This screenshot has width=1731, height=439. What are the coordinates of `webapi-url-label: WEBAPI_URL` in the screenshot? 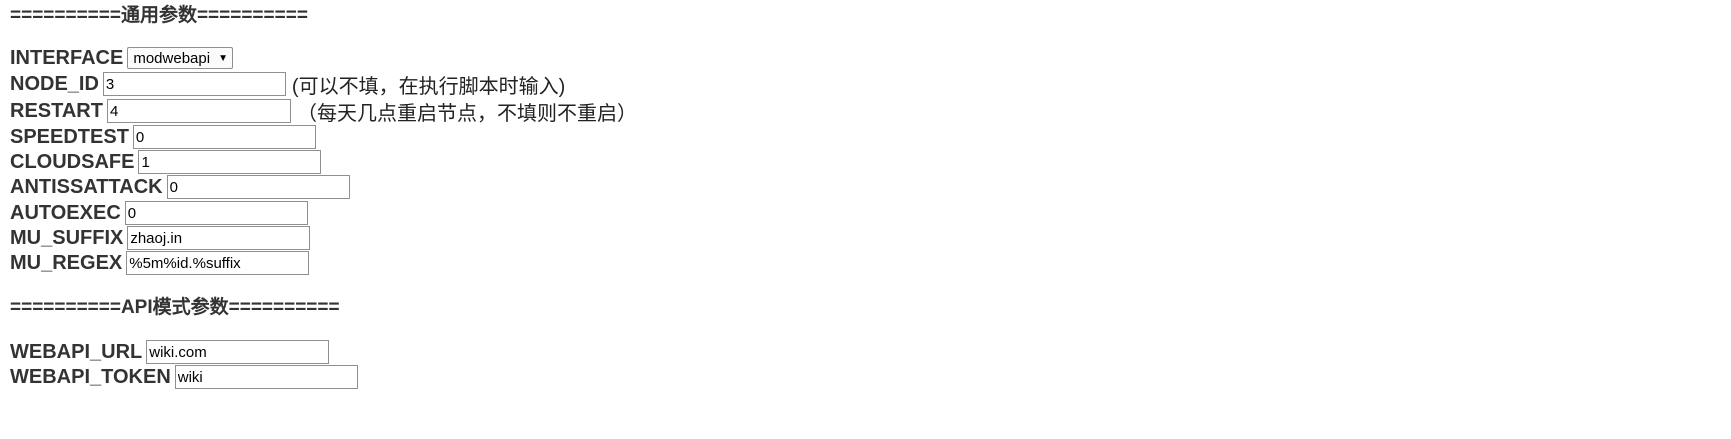 It's located at (76, 351).